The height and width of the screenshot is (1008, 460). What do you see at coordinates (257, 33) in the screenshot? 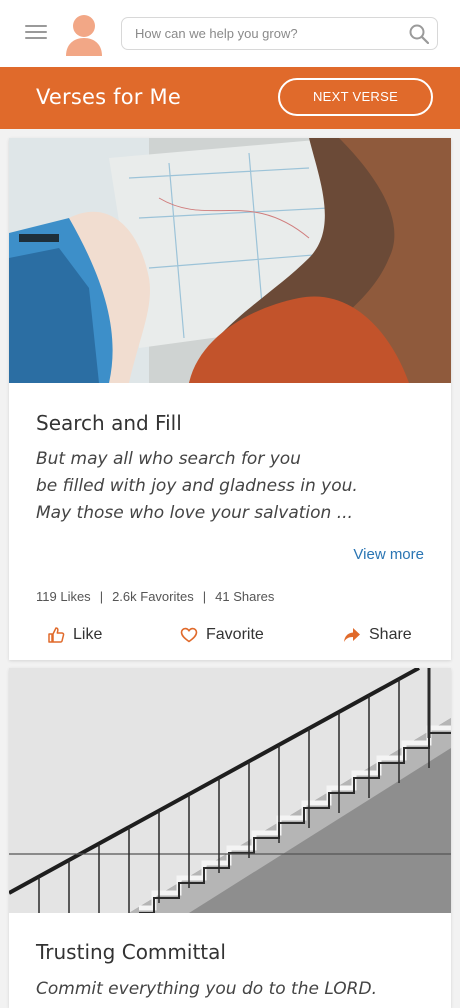
I see `search-input` at bounding box center [257, 33].